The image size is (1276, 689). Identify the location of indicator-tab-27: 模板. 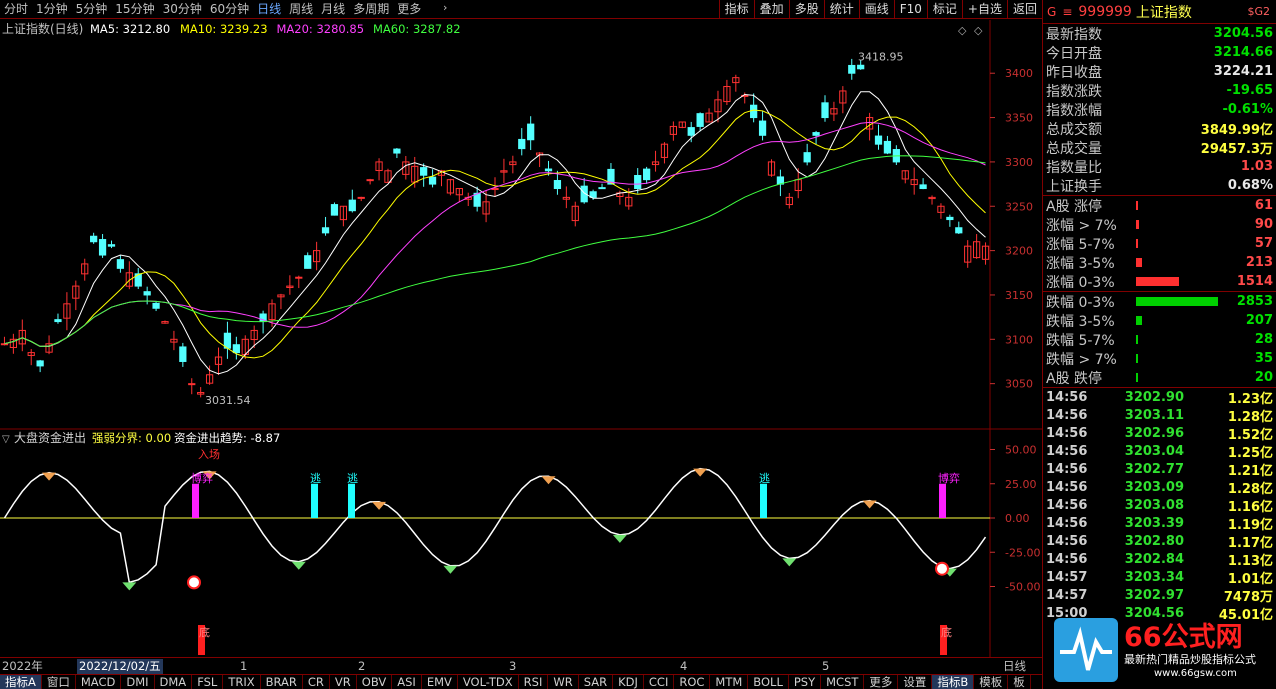
(991, 682).